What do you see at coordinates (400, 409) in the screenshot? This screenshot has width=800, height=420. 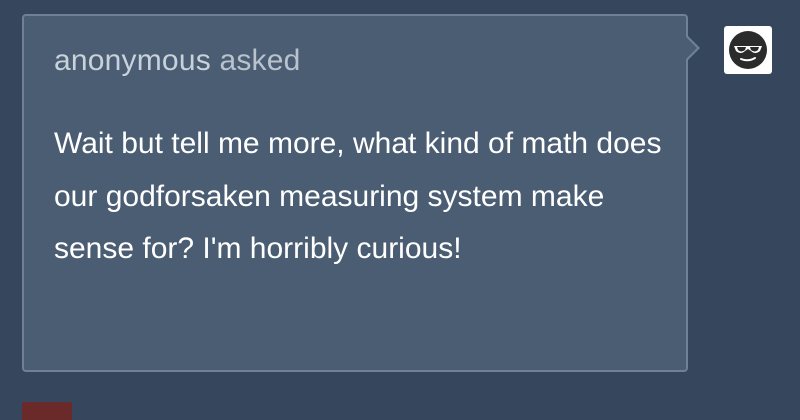 I see `next-post-header` at bounding box center [400, 409].